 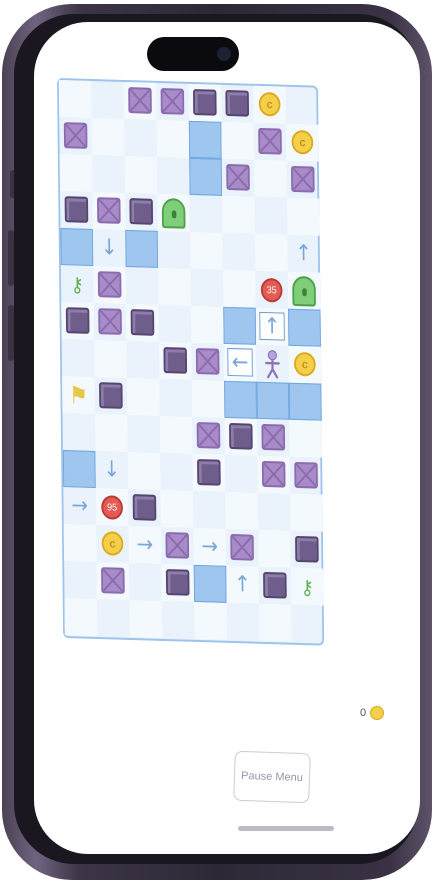 I want to click on coin-counter: 0, so click(x=372, y=713).